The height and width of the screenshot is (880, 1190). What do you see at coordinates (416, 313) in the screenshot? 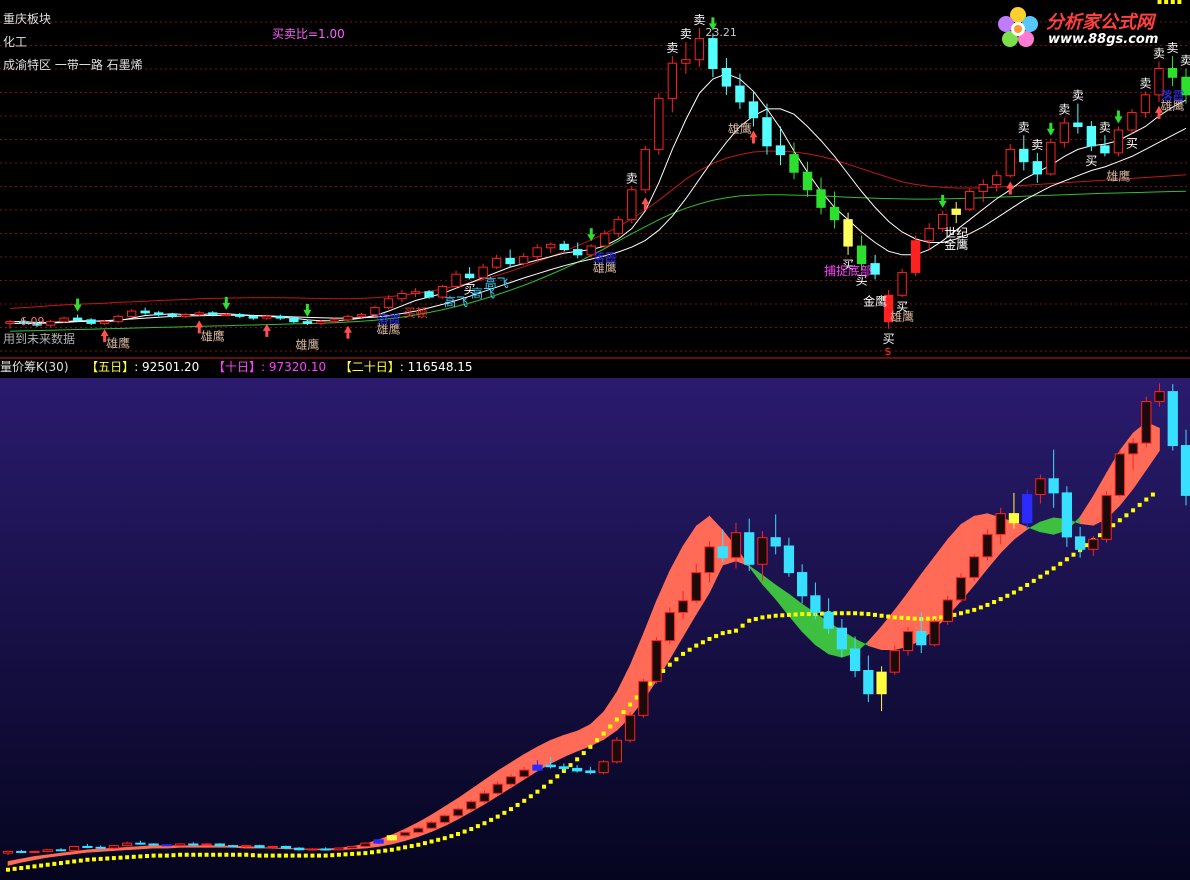
I see `strong-buy-label: 买顿` at bounding box center [416, 313].